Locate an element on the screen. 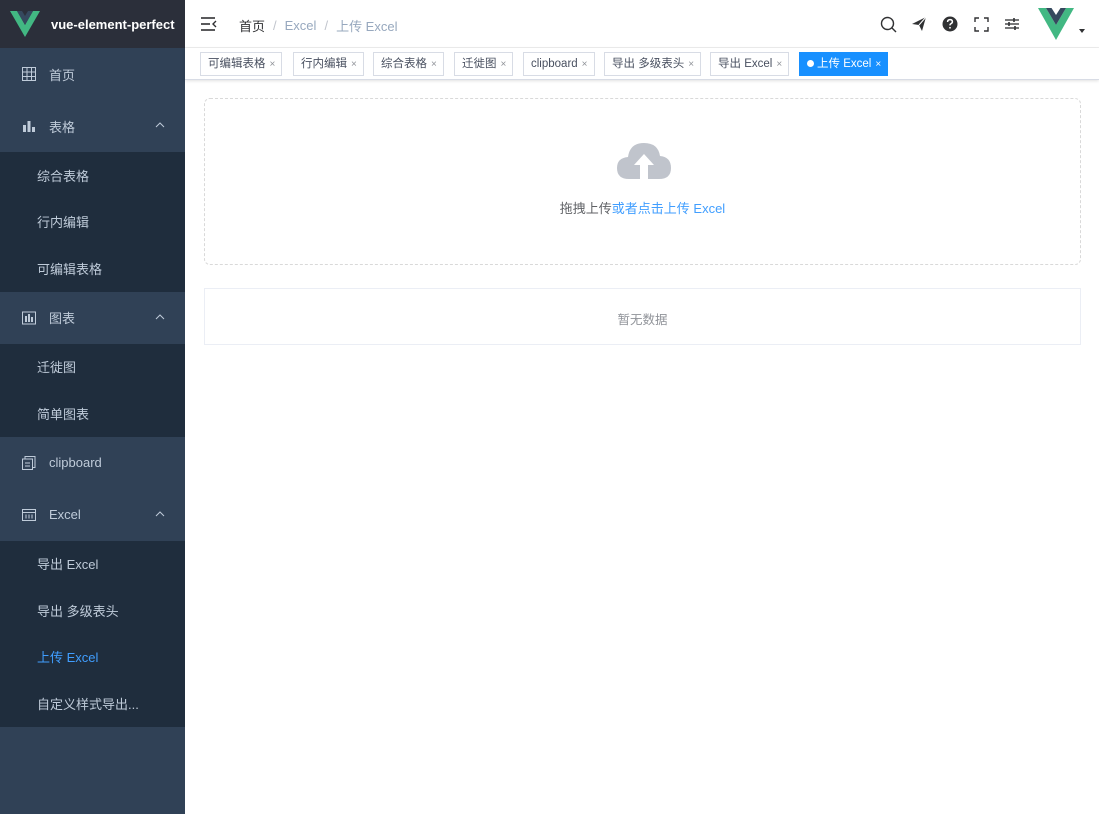 Image resolution: width=1099 pixels, height=814 pixels. tag-item: 迁徙图 × is located at coordinates (484, 64).